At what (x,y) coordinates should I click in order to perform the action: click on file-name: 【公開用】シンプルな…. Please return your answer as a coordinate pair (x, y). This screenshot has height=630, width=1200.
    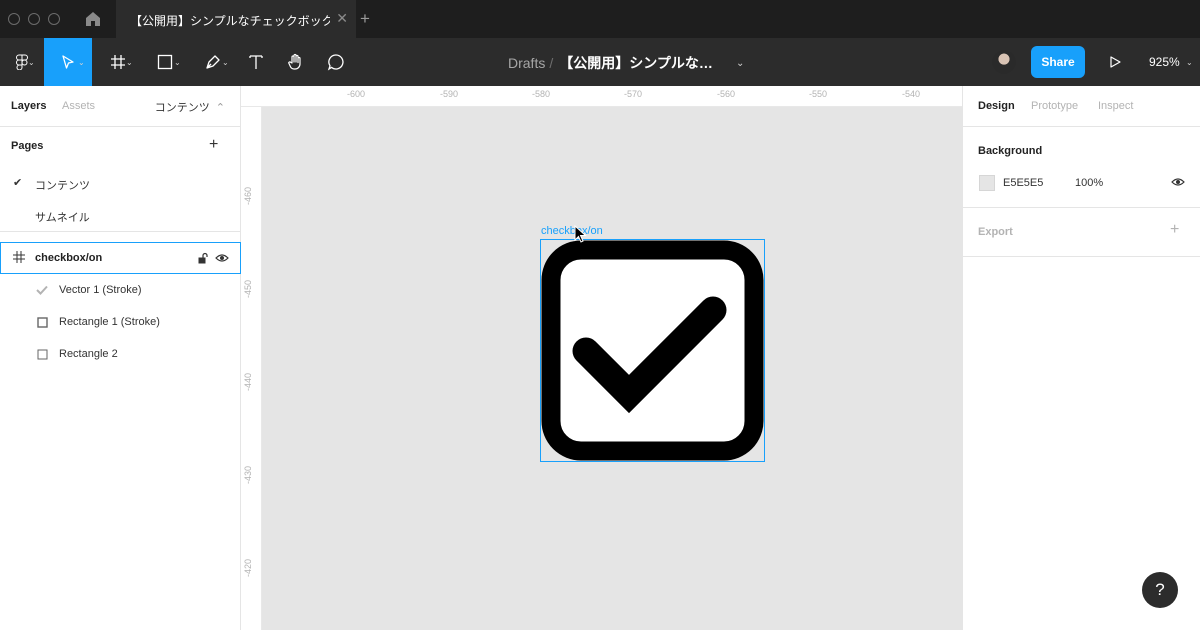
    Looking at the image, I should click on (636, 63).